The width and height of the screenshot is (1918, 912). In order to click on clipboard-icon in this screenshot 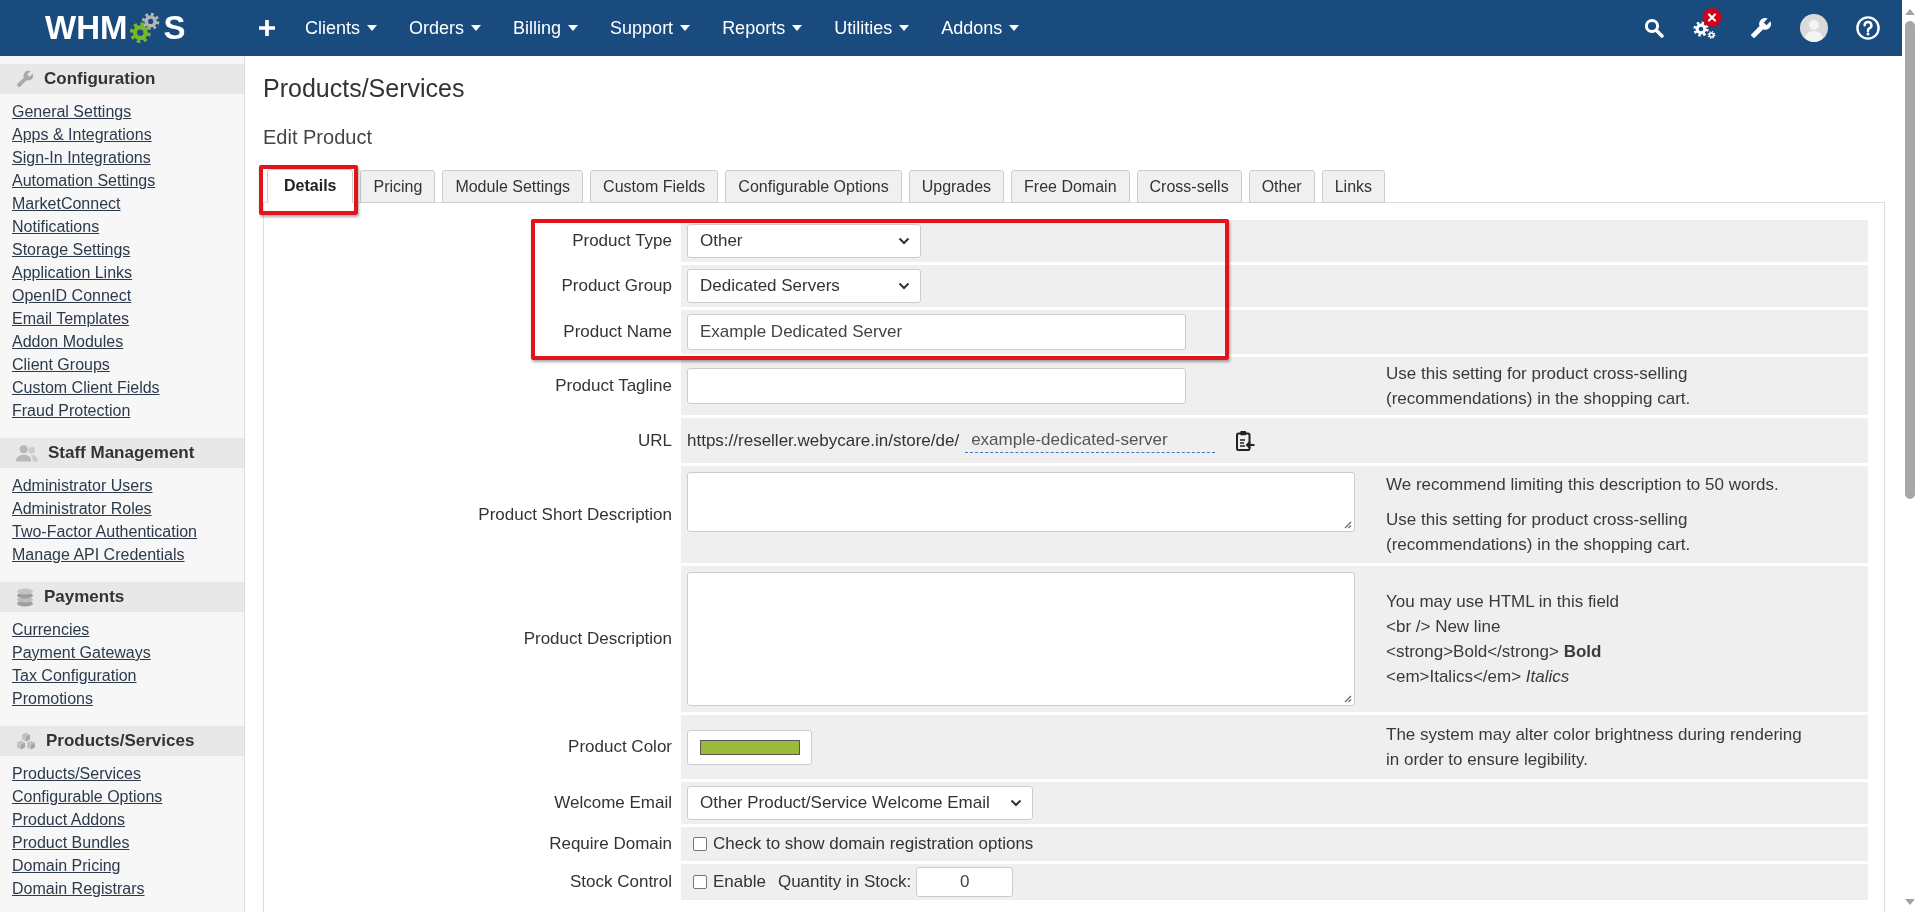, I will do `click(1245, 440)`.